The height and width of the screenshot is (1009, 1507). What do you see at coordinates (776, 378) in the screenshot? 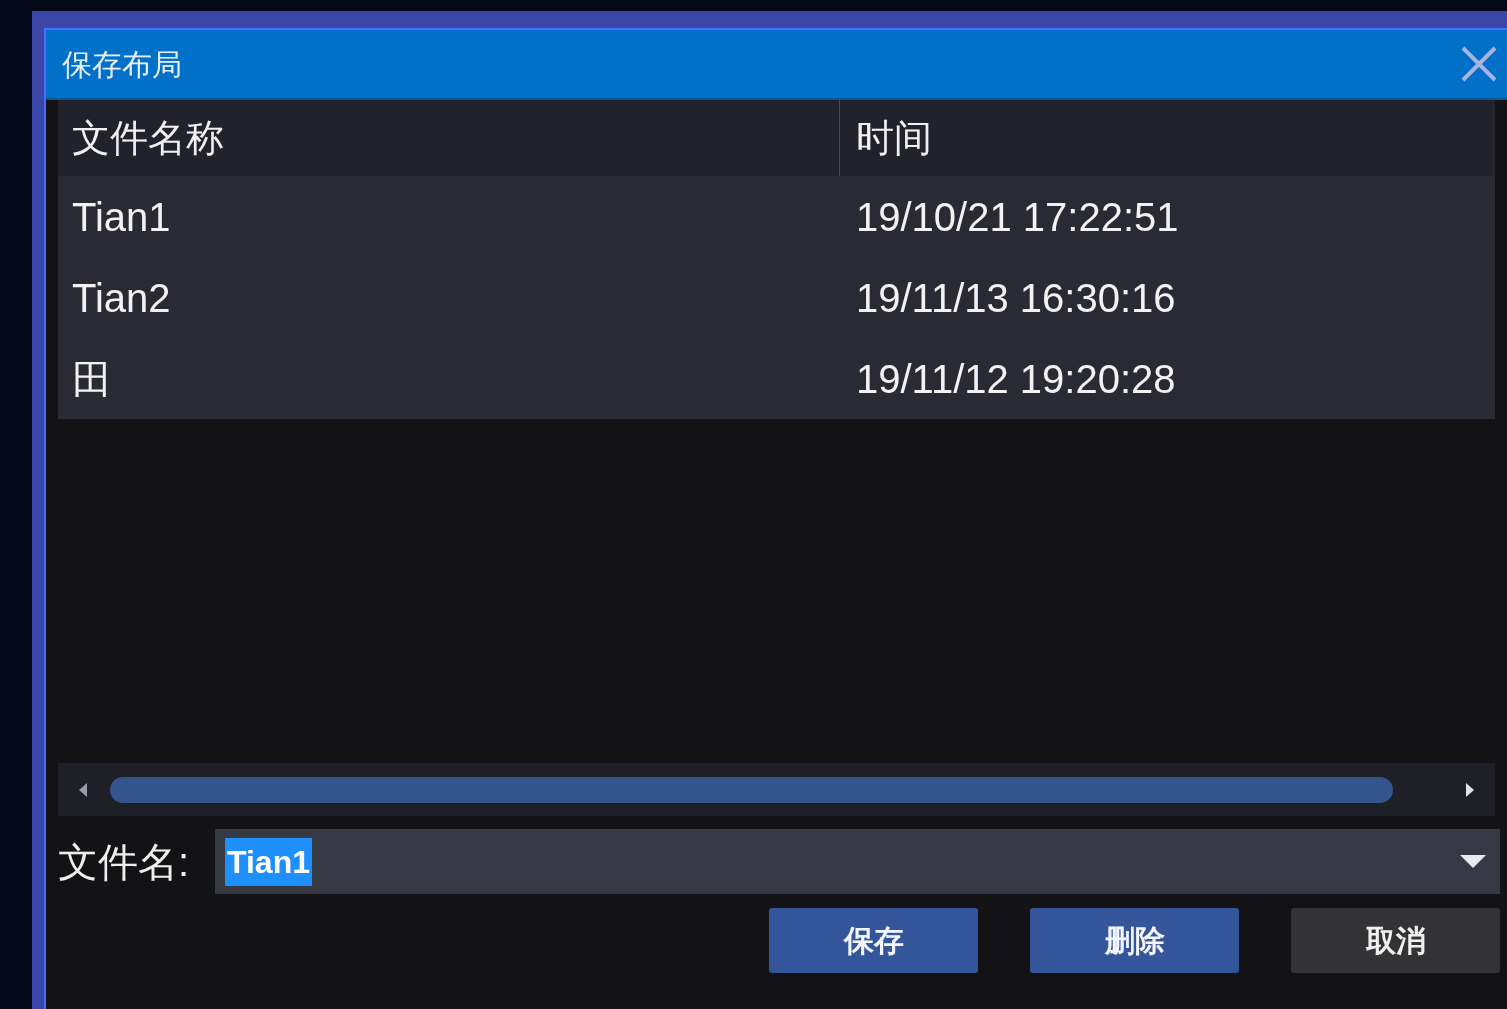
I see `table-row: 田 19/11/12 19:20:28` at bounding box center [776, 378].